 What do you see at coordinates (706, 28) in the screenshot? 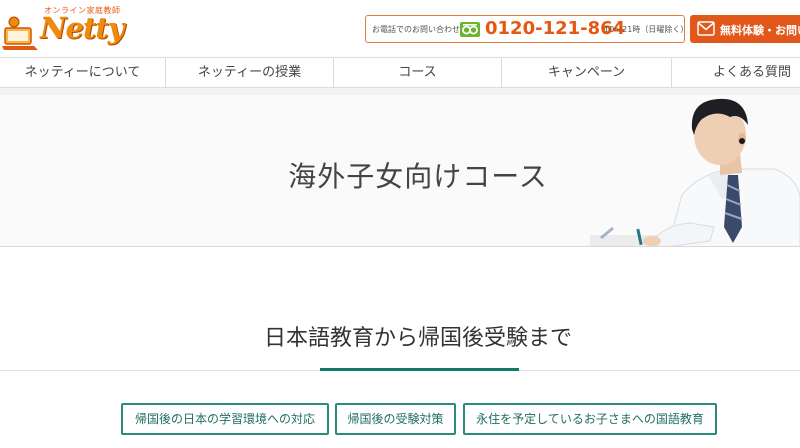
I see `mail-icon` at bounding box center [706, 28].